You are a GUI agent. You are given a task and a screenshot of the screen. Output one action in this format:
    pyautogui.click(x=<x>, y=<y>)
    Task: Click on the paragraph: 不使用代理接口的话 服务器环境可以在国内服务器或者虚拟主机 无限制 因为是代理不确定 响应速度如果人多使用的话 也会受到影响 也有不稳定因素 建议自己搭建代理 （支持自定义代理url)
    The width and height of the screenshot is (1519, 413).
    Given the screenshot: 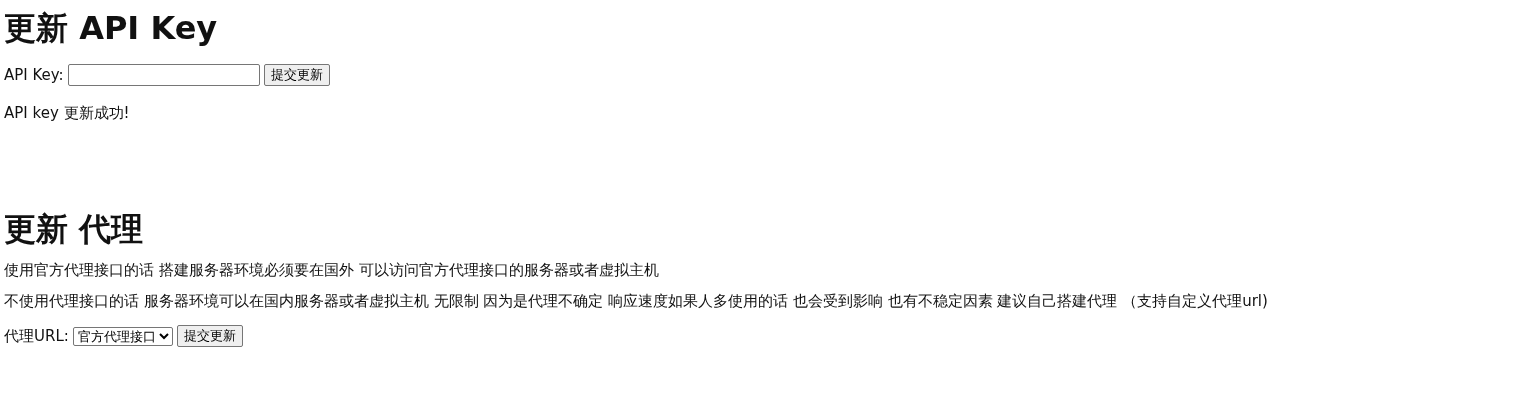 What is the action you would take?
    pyautogui.click(x=636, y=301)
    